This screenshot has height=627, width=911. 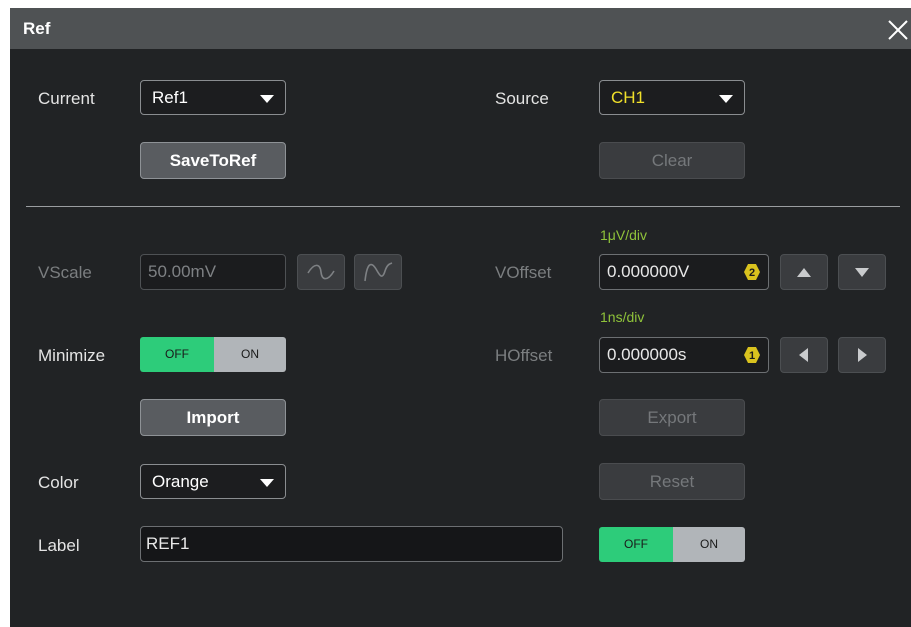 I want to click on knob-1-icon: 1, so click(x=752, y=355).